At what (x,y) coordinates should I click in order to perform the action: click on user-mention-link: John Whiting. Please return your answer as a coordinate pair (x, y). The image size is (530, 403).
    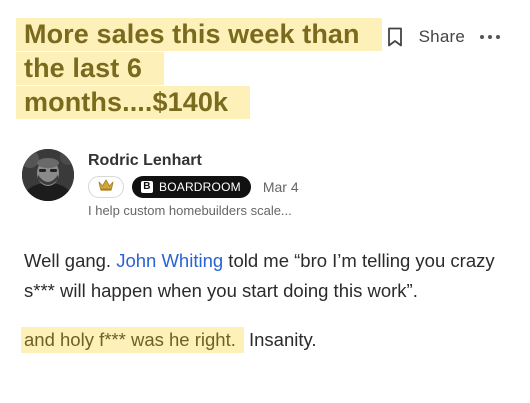
    Looking at the image, I should click on (169, 260).